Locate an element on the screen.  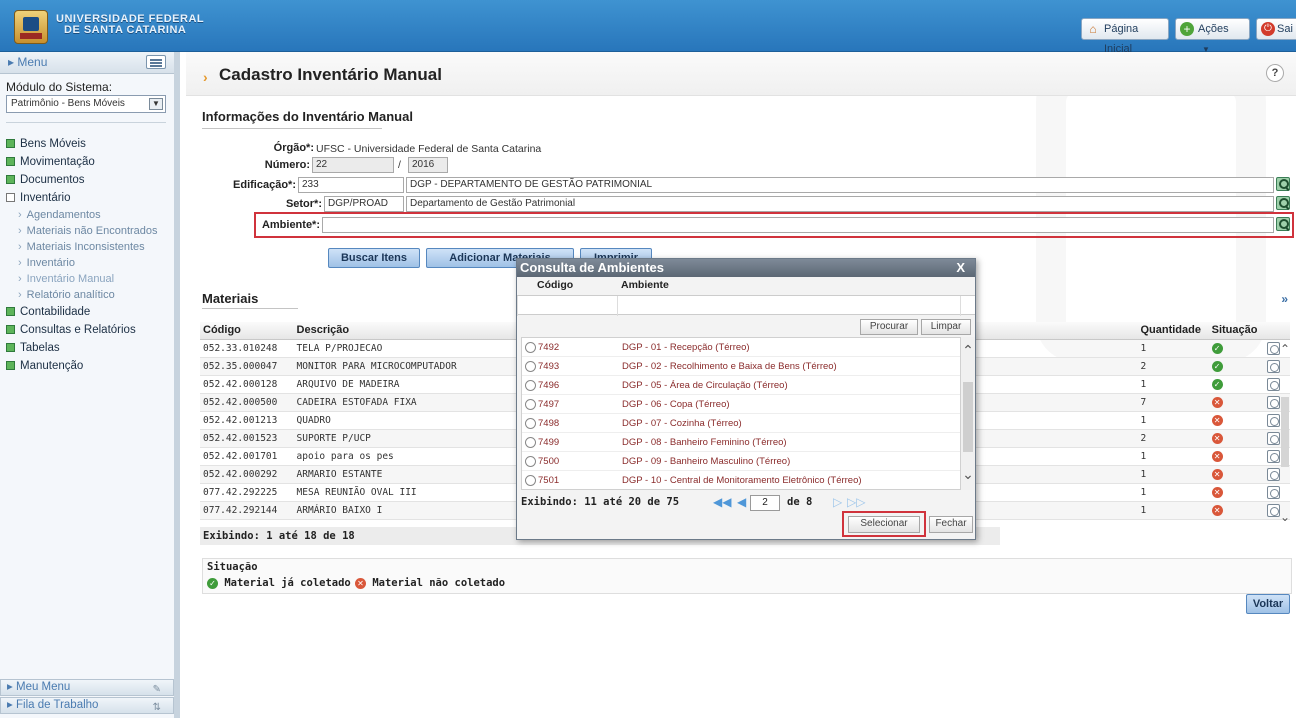
ambiente-label: Ambiente*: is located at coordinates (290, 225).